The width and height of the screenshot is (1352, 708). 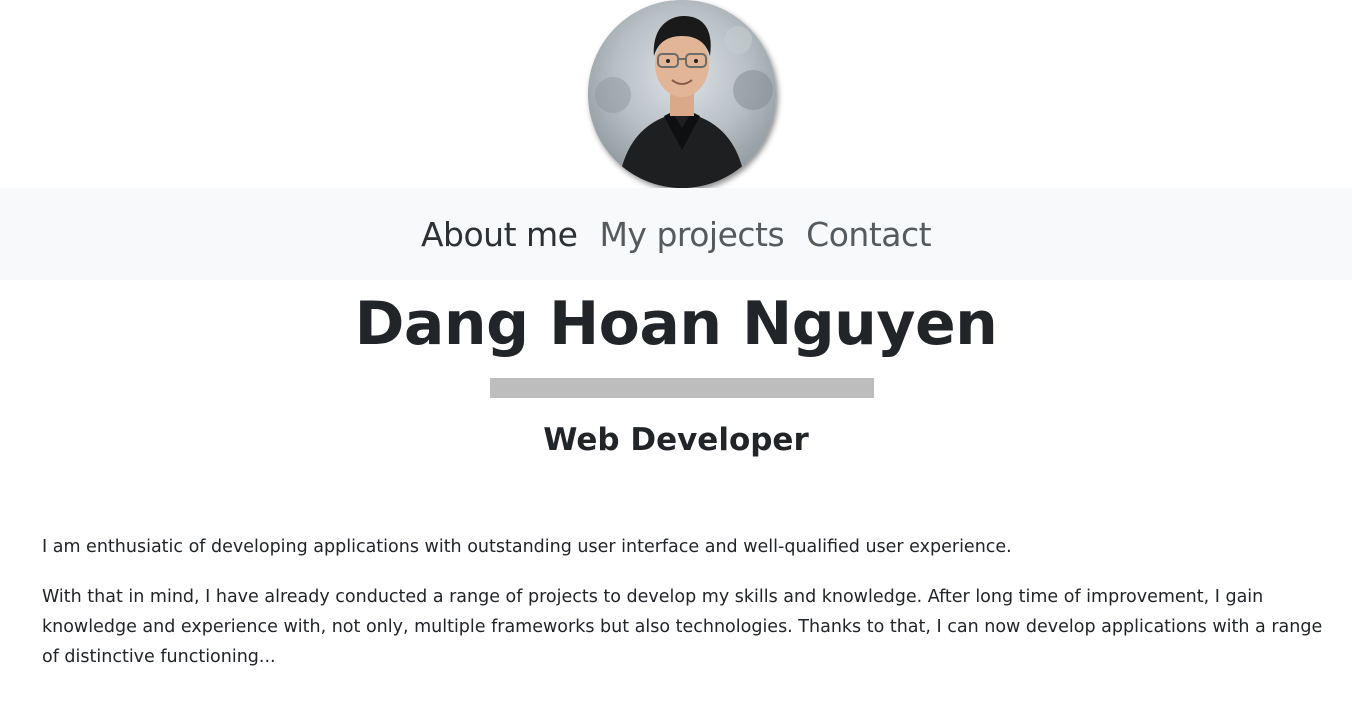 I want to click on navbar: About me My projects Contact, so click(x=676, y=234).